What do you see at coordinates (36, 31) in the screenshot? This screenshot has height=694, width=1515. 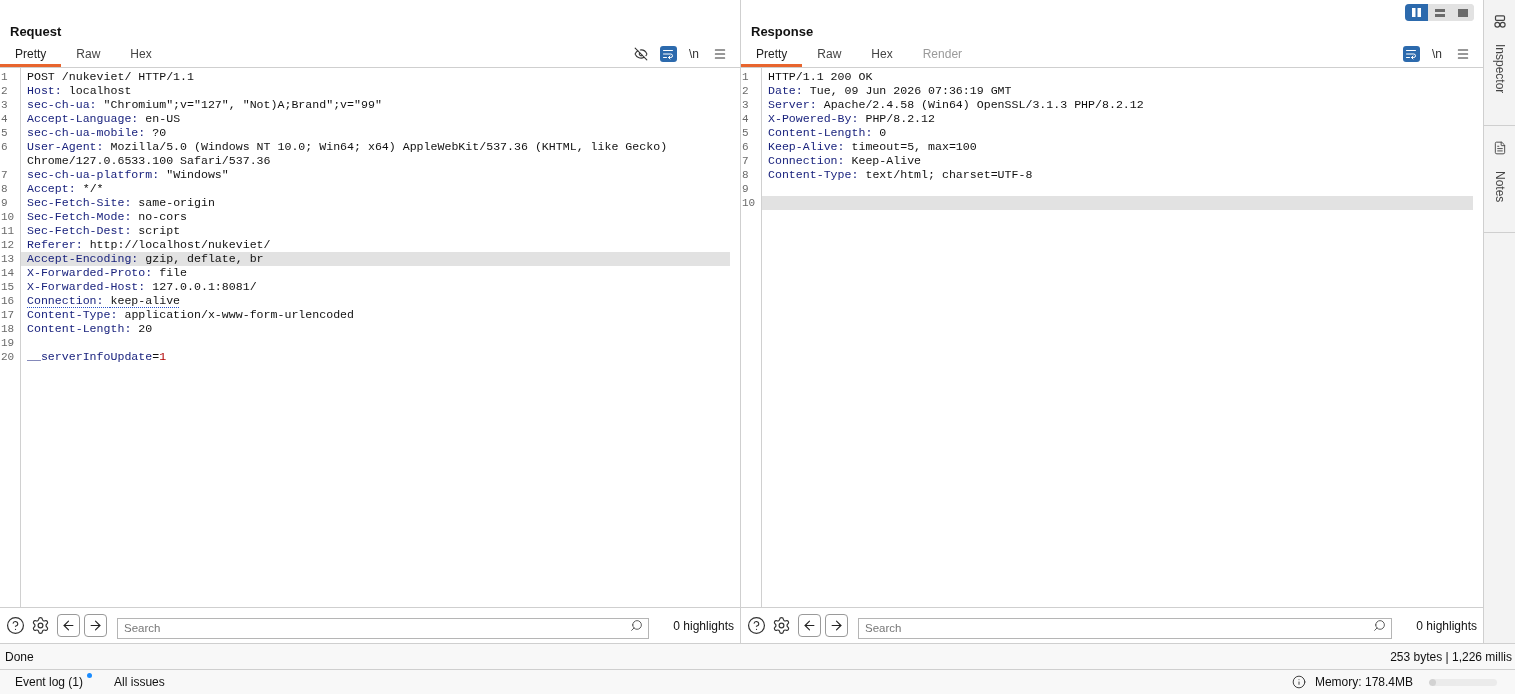 I see `pane-title: Request` at bounding box center [36, 31].